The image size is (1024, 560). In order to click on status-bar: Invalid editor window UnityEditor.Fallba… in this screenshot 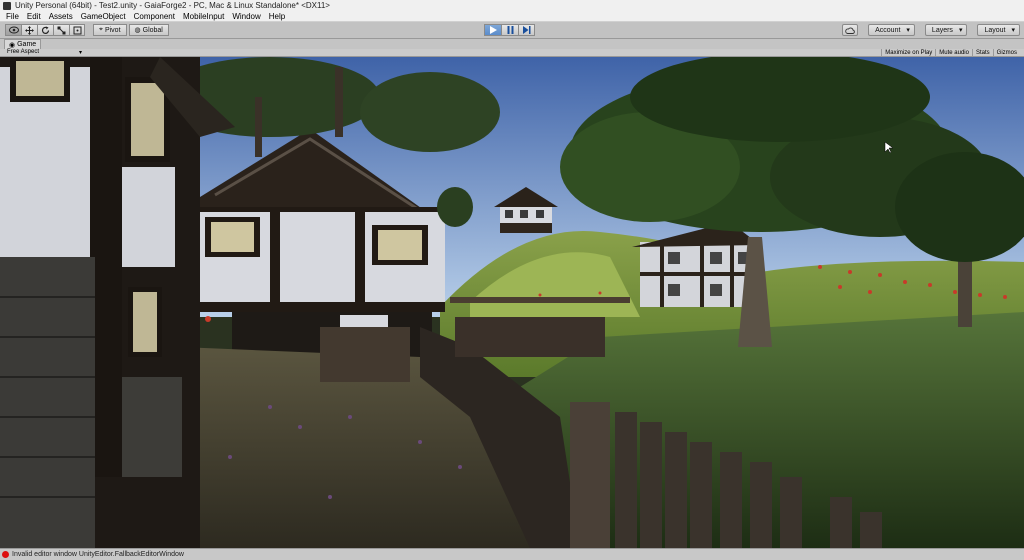, I will do `click(512, 554)`.